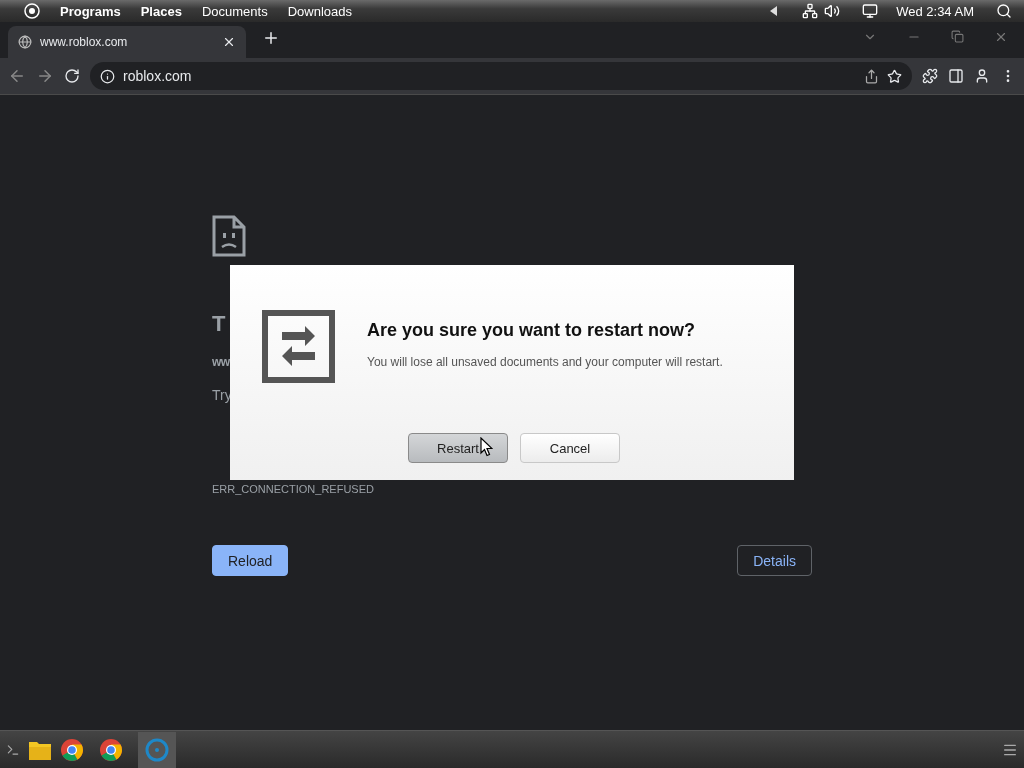  I want to click on mouse-cursor-icon, so click(486, 447).